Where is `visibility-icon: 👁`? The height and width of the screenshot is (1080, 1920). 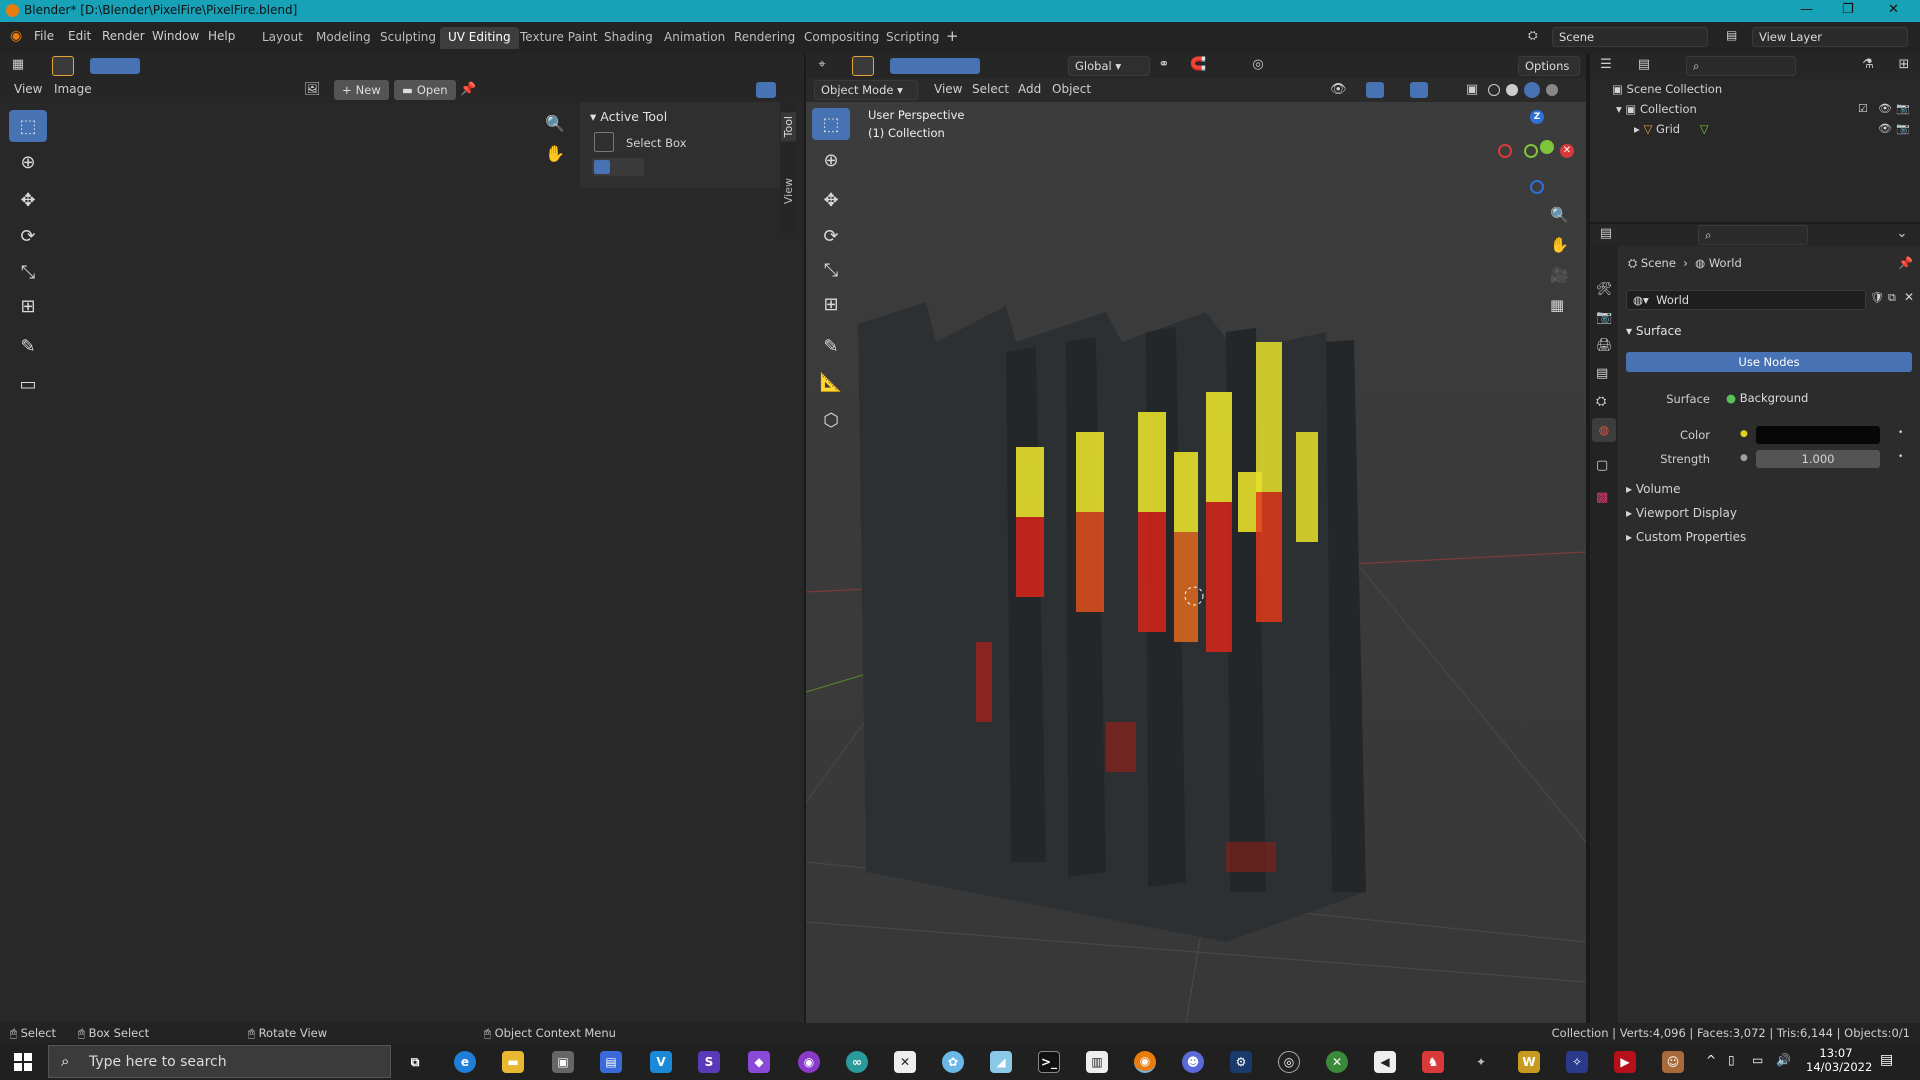 visibility-icon: 👁 is located at coordinates (1338, 90).